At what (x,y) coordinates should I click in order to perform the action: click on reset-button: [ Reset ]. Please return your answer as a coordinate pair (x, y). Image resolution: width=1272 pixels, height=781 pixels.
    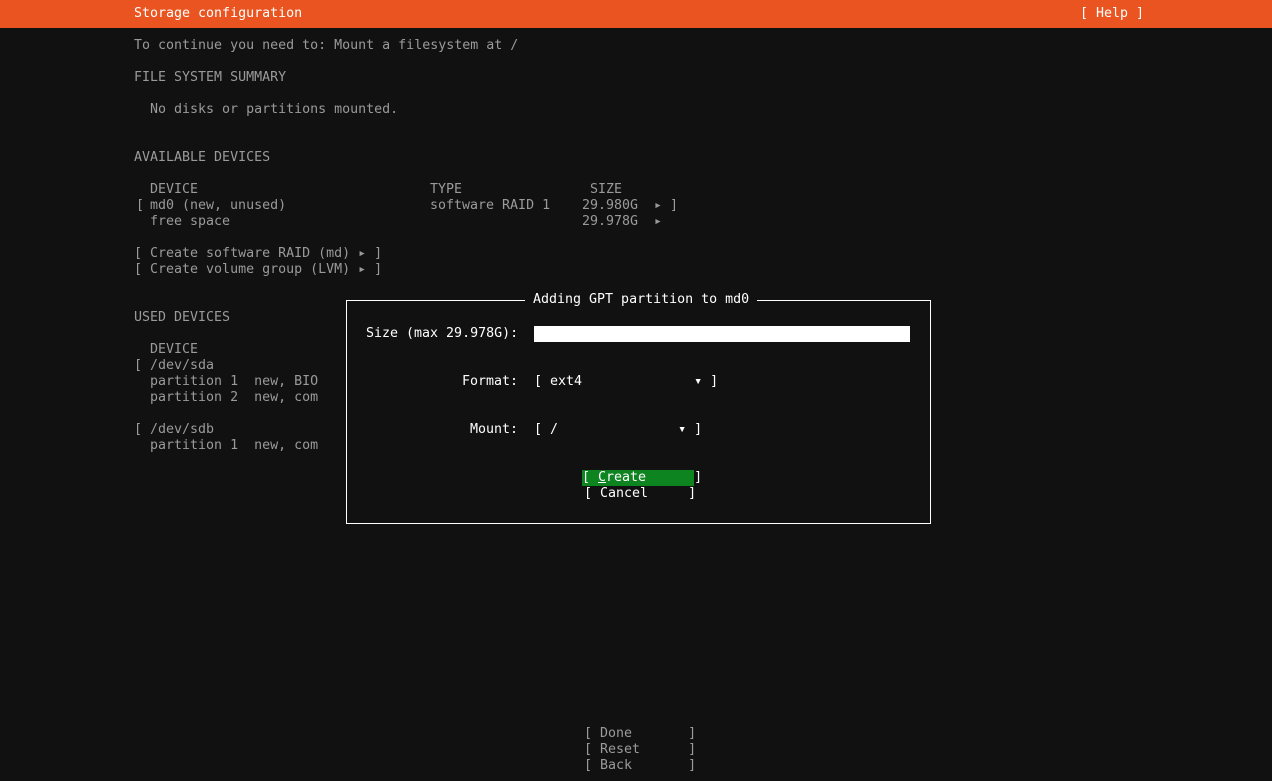
    Looking at the image, I should click on (640, 750).